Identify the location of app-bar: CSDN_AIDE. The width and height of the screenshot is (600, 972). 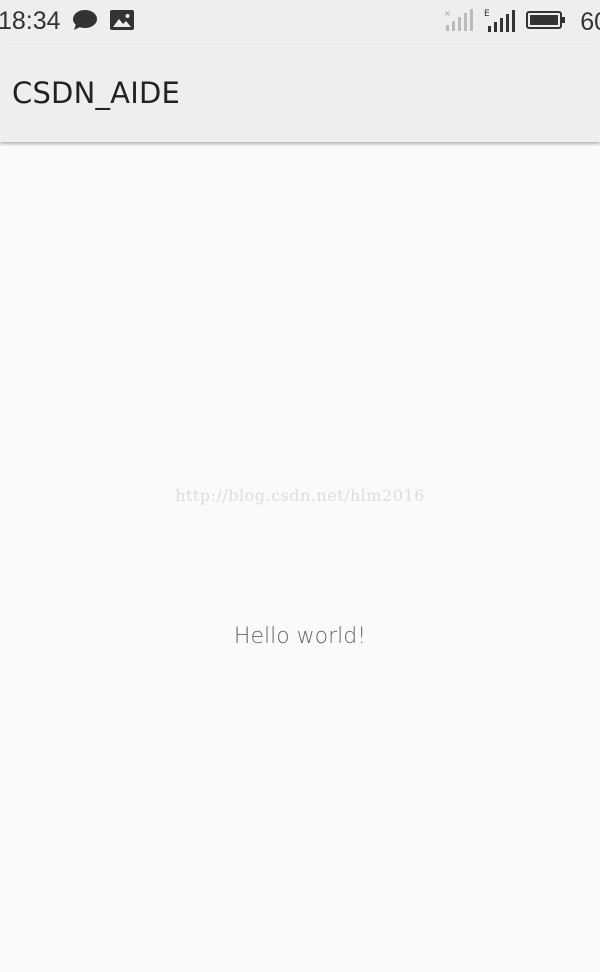
(300, 93).